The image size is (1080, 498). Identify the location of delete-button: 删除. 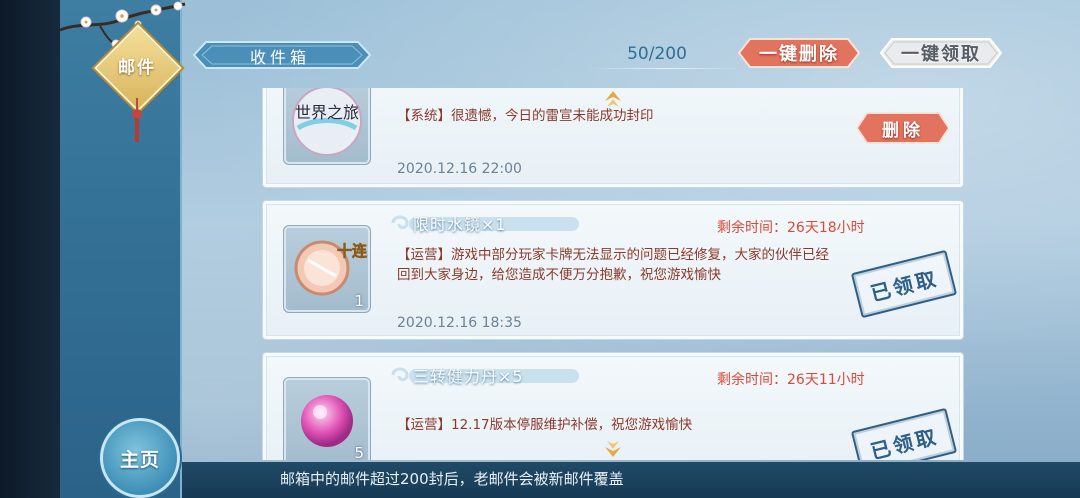
(903, 128).